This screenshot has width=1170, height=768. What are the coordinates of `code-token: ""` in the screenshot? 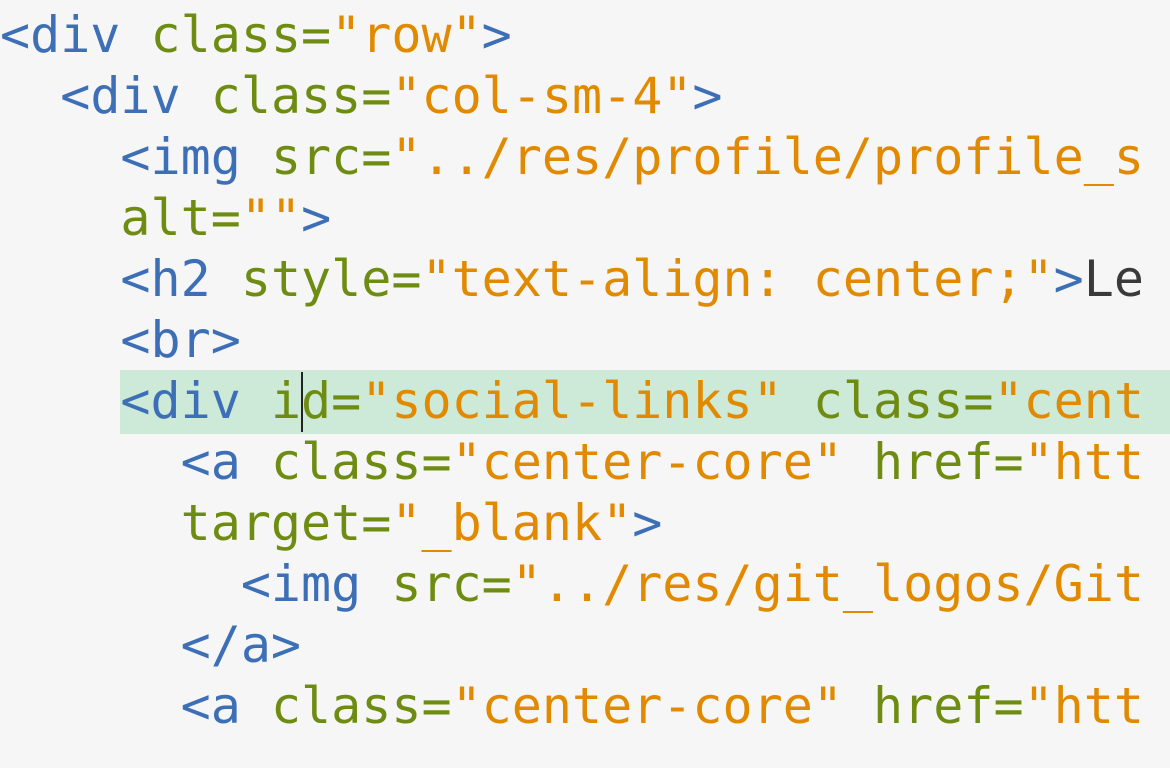 It's located at (271, 218).